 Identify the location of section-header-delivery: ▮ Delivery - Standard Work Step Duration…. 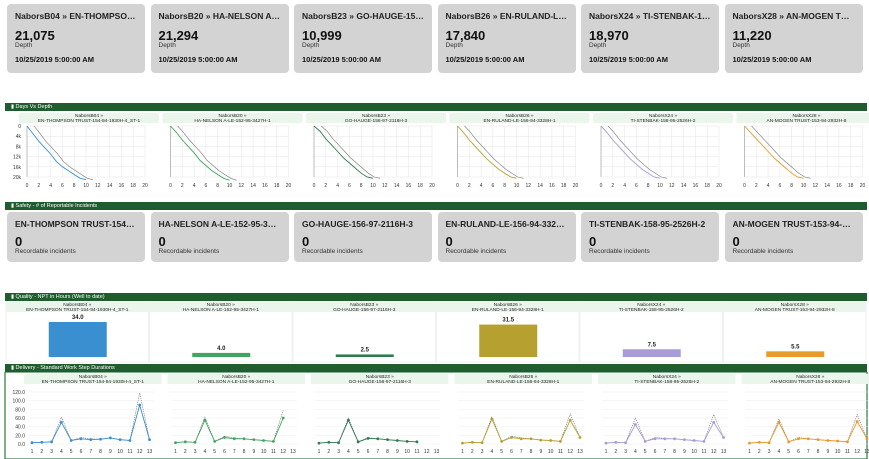
(436, 368).